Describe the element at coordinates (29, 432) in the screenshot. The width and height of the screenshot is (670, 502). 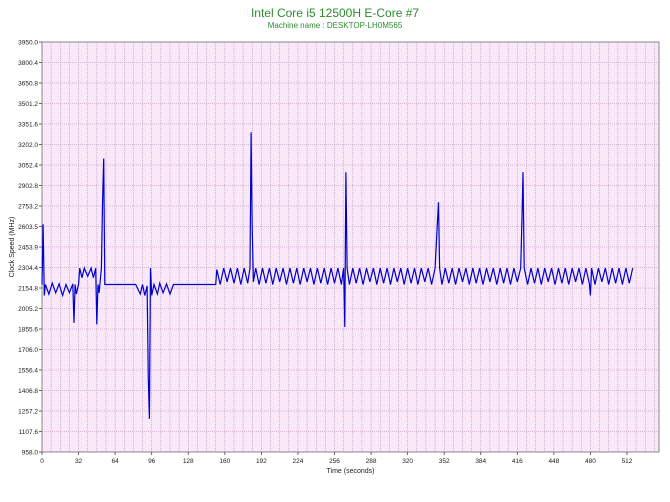
I see `y-tick-label: 1107.6` at that location.